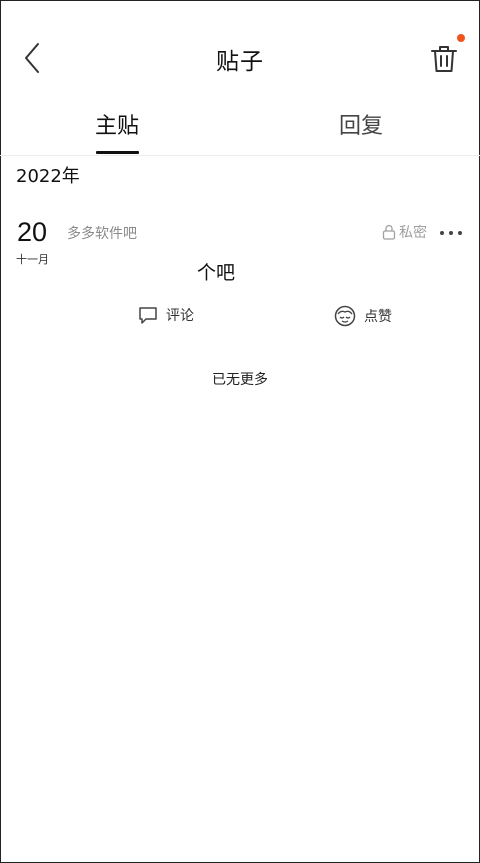  Describe the element at coordinates (413, 233) in the screenshot. I see `privacy-text: 私密` at that location.